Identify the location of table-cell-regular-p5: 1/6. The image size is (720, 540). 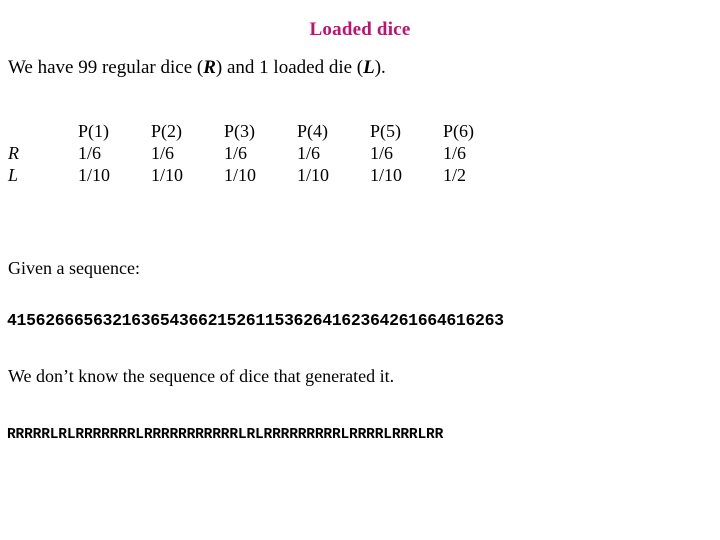
(382, 153).